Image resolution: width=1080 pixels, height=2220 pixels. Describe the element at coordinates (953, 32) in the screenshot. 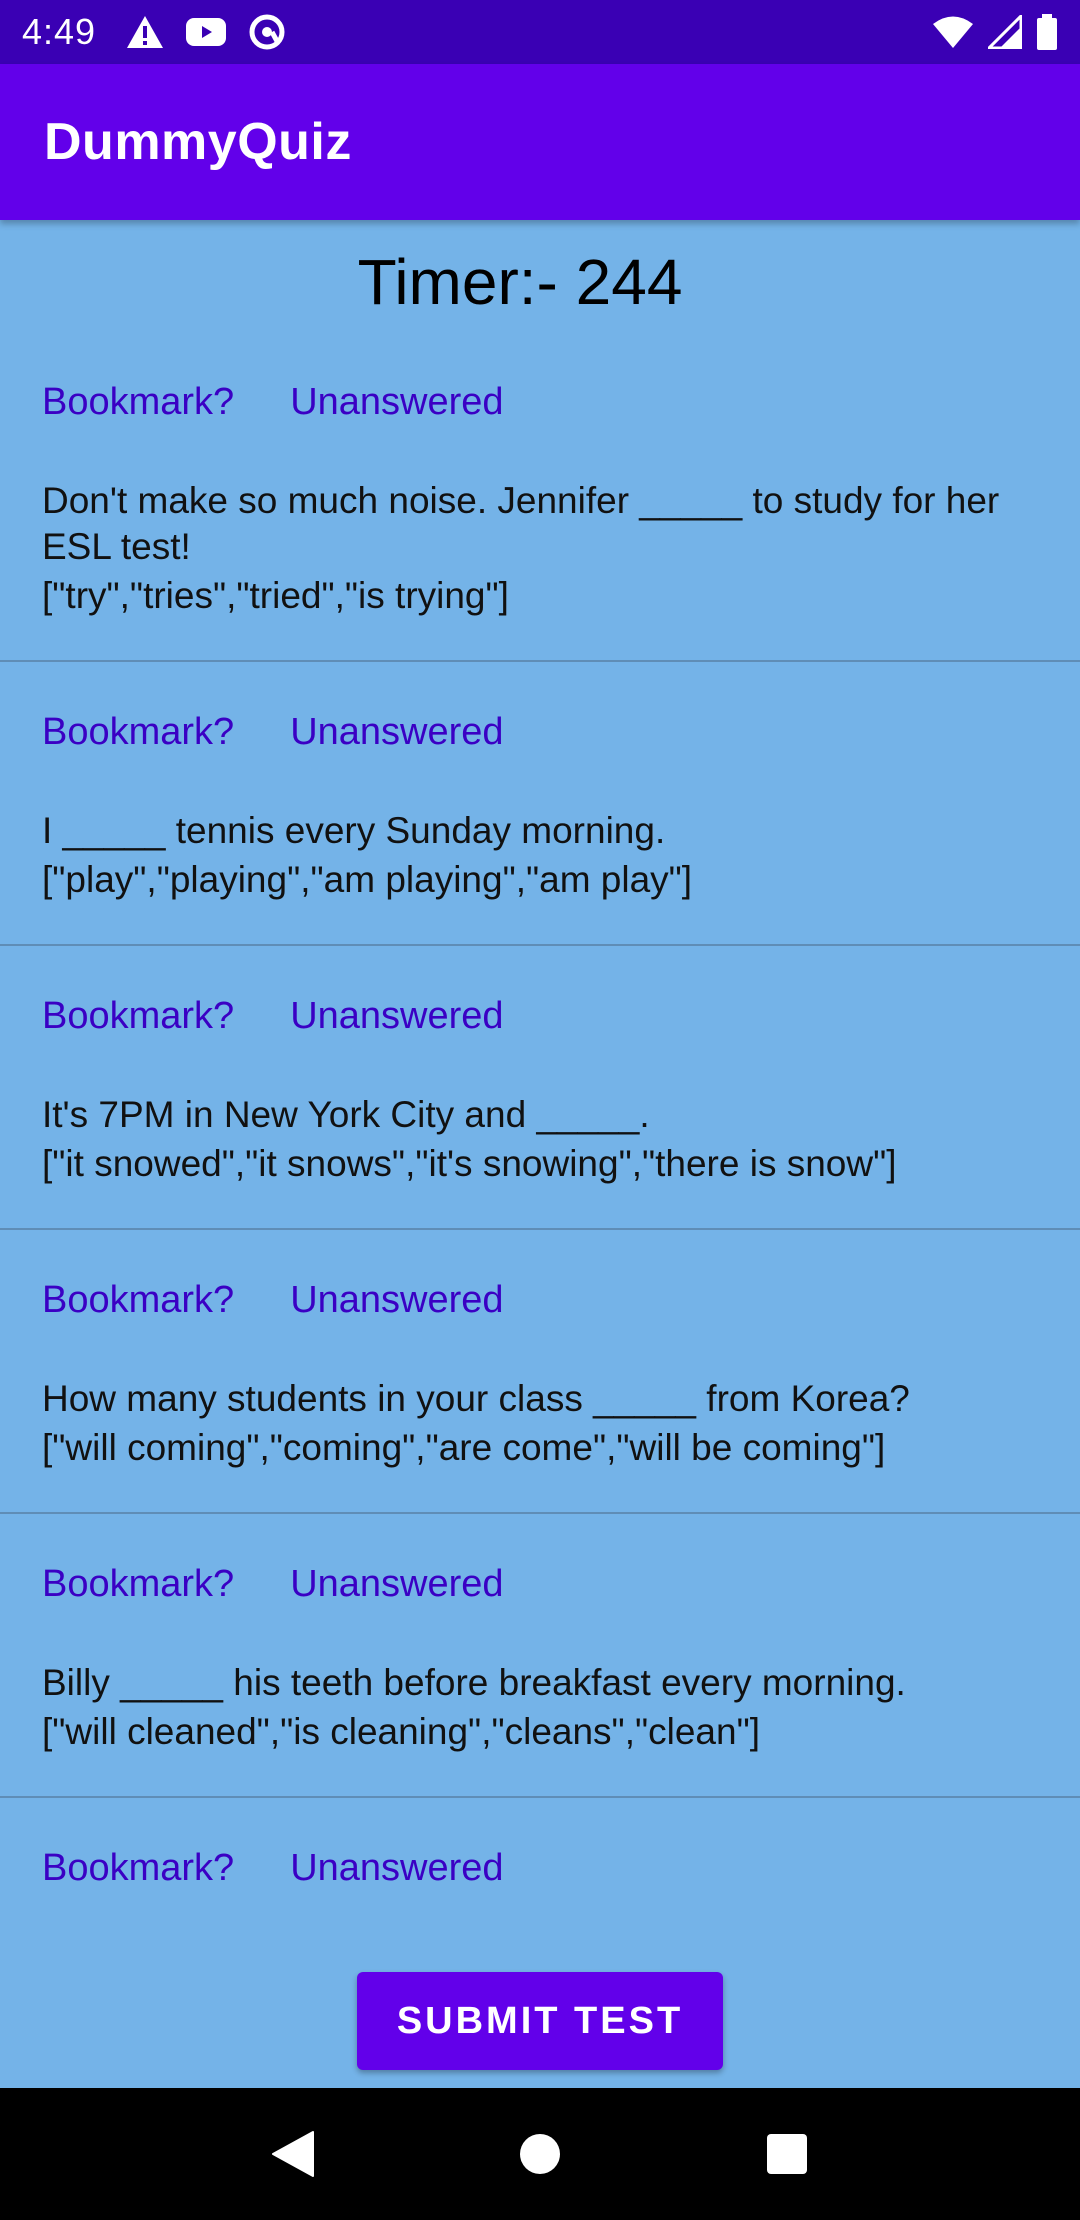

I see `wifi-icon` at that location.